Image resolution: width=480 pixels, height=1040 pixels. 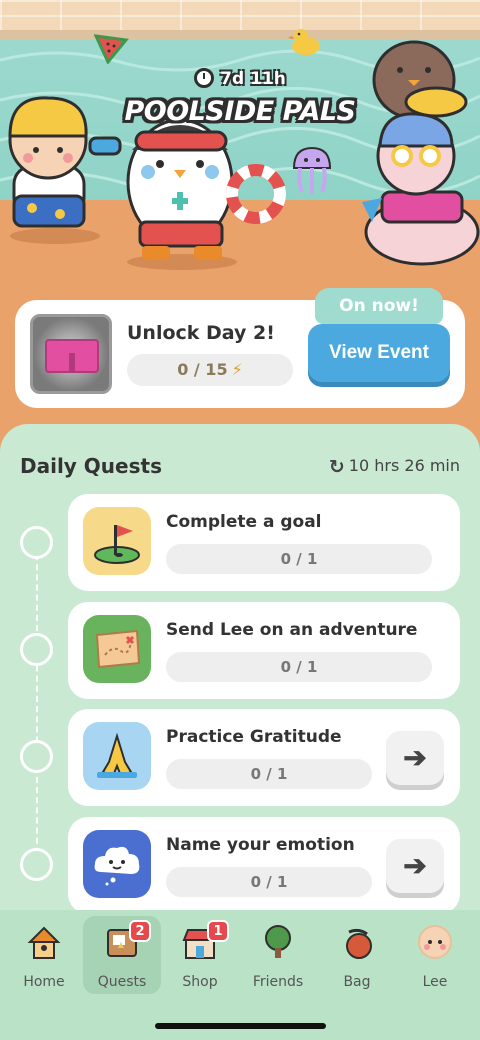 I want to click on tab-bag: Bag, so click(x=357, y=955).